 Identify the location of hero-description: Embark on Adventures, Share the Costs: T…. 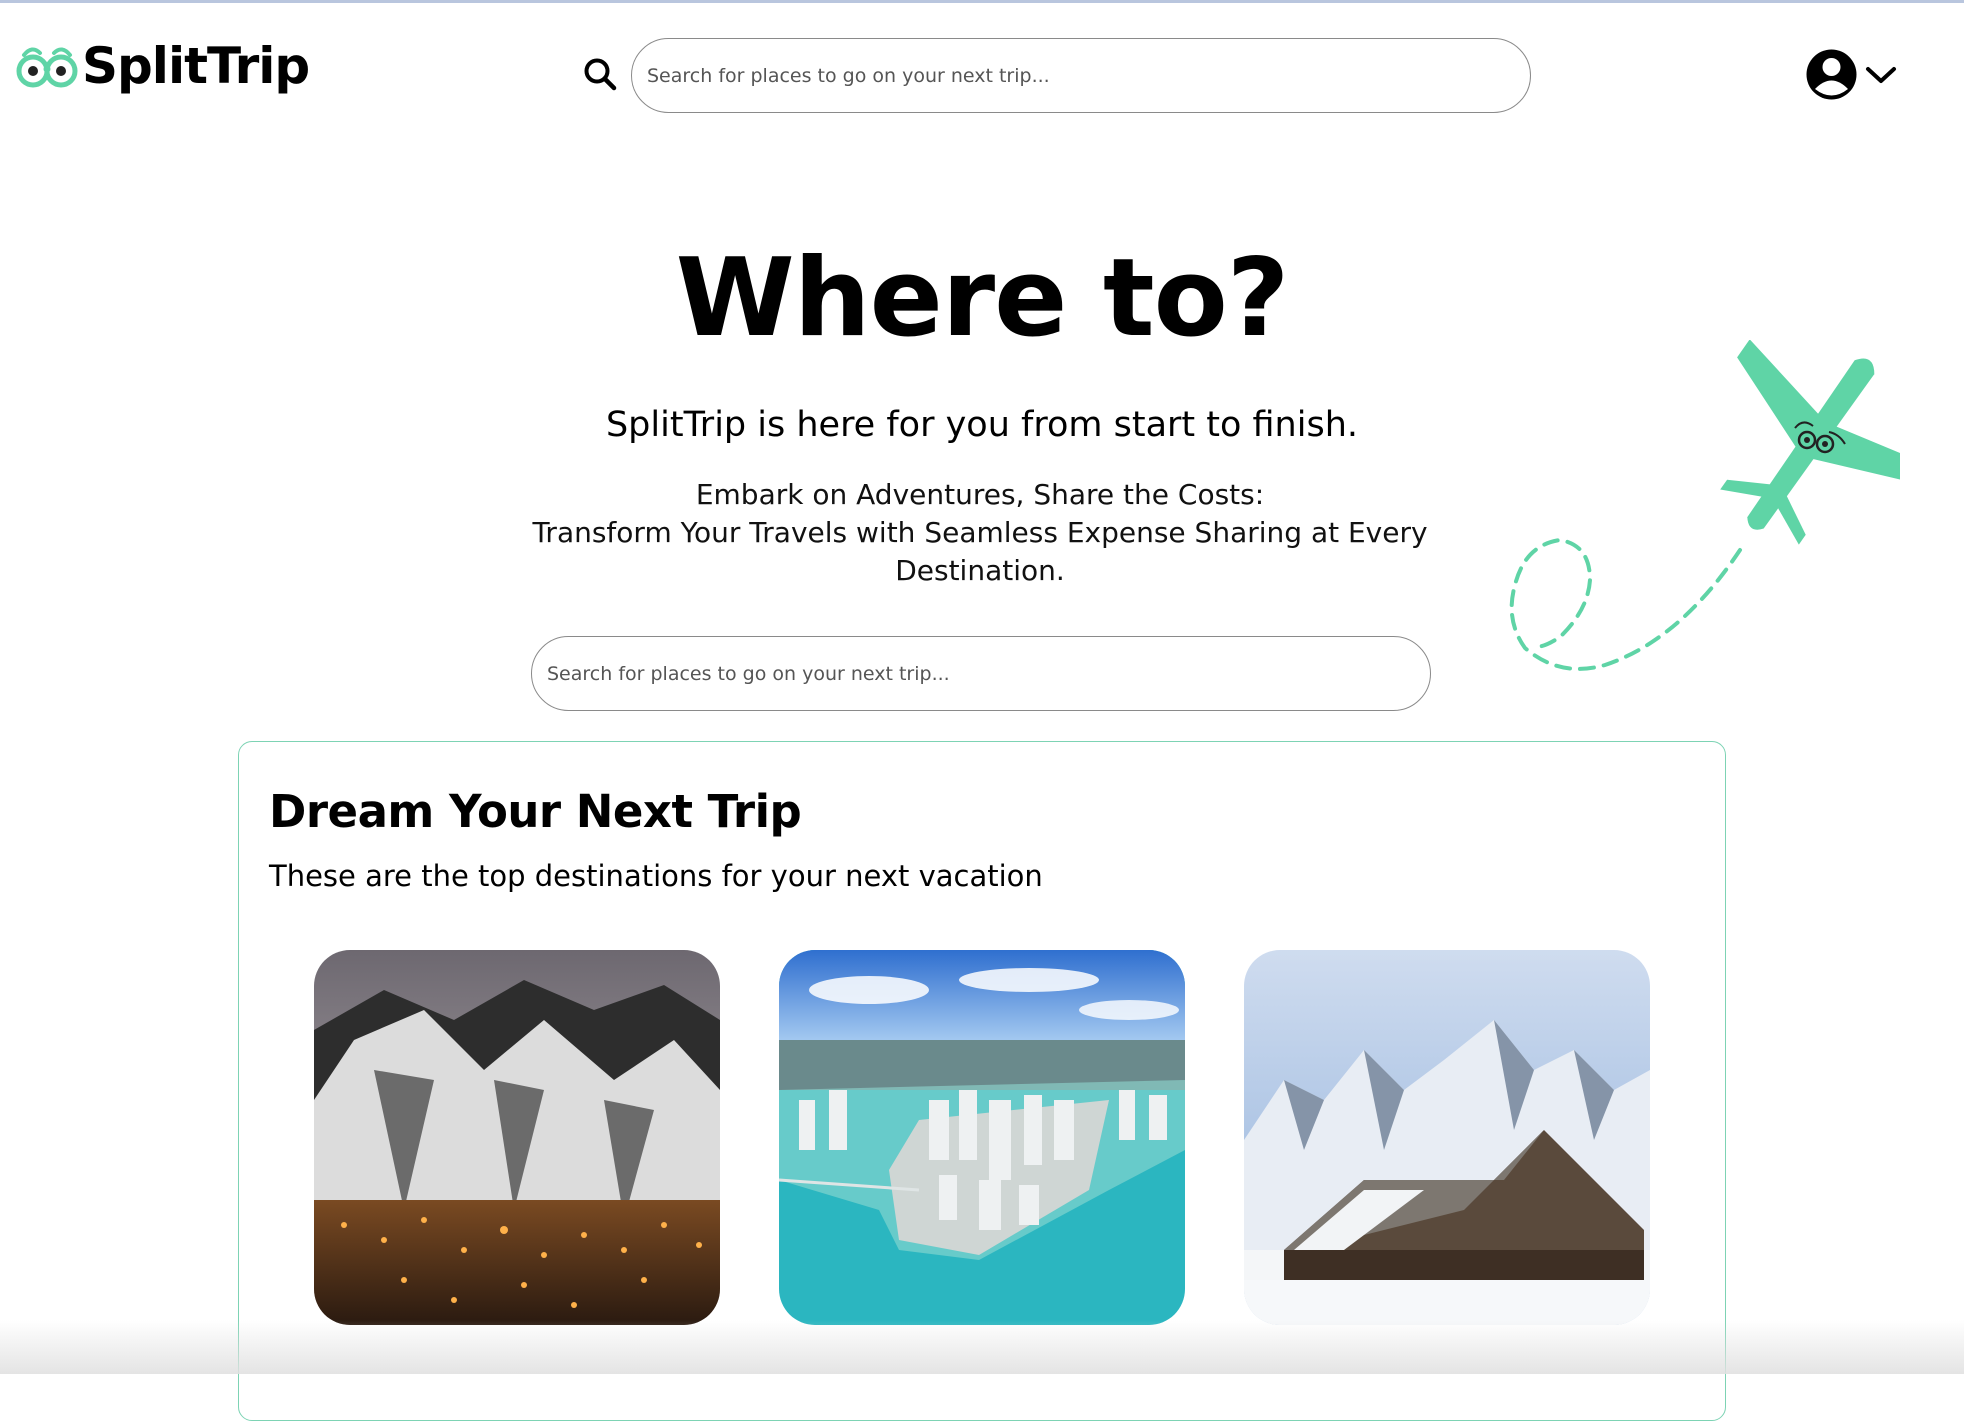
(980, 533).